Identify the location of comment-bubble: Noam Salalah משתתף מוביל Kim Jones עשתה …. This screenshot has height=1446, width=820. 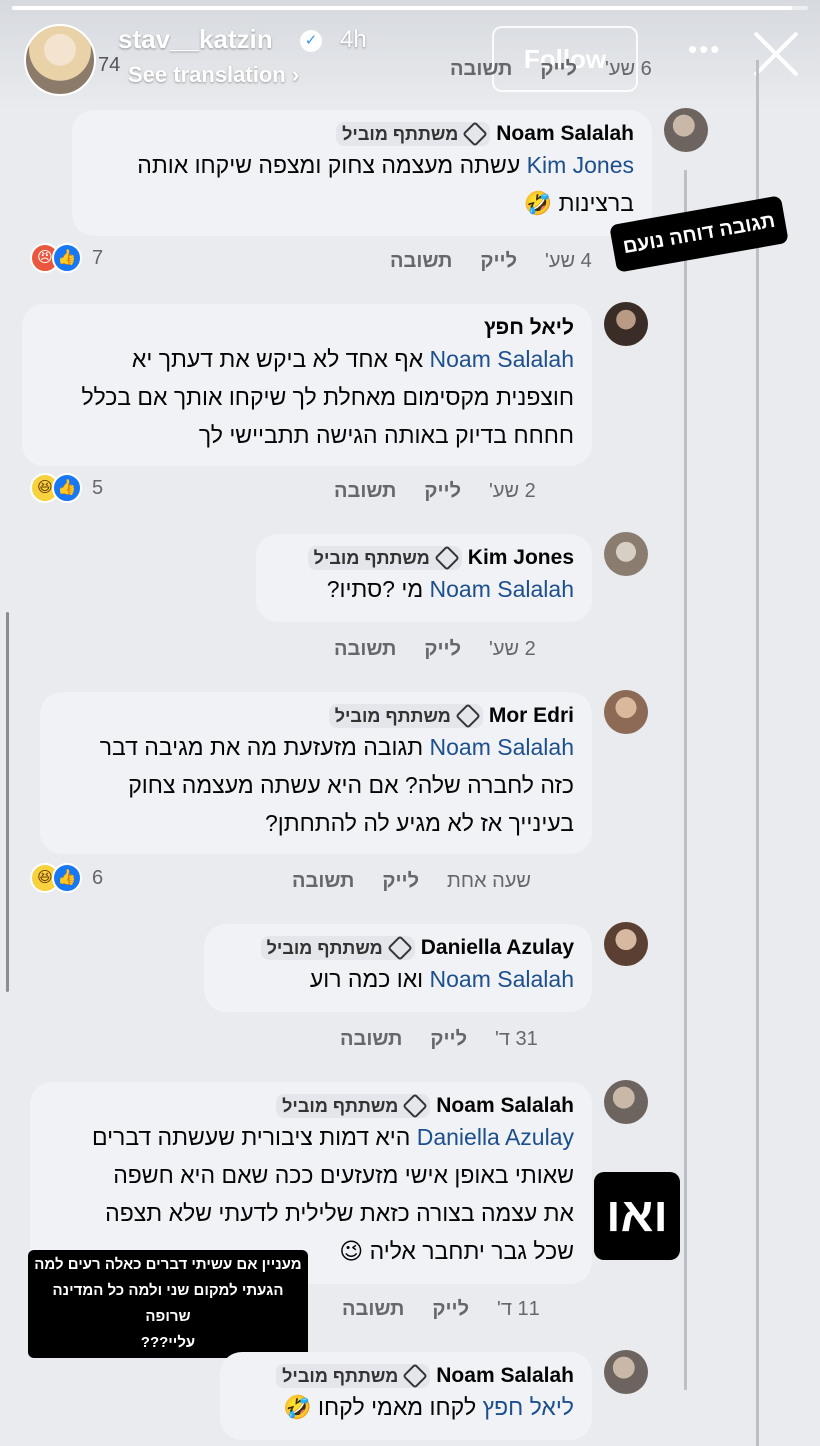
(362, 173).